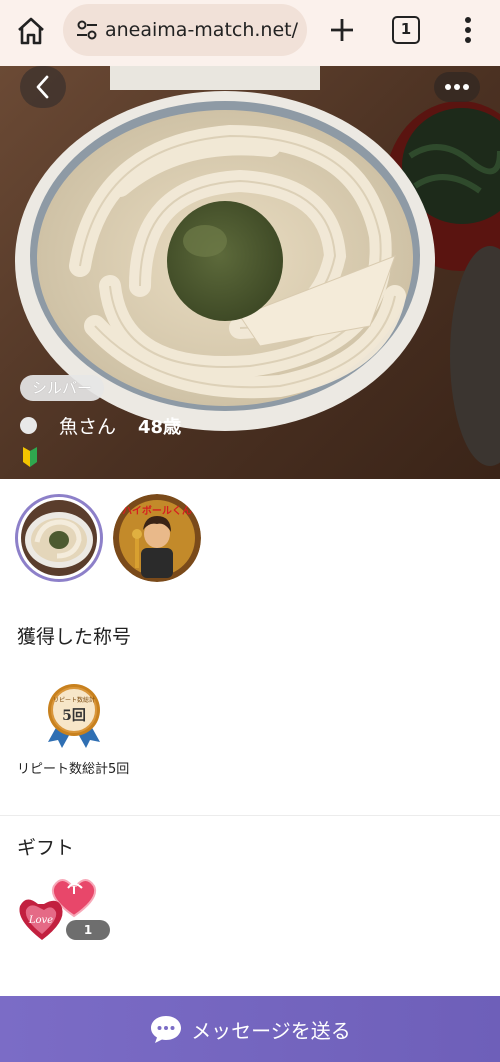 The width and height of the screenshot is (500, 1062). What do you see at coordinates (202, 30) in the screenshot?
I see `url-text: aneaima-match.net/` at bounding box center [202, 30].